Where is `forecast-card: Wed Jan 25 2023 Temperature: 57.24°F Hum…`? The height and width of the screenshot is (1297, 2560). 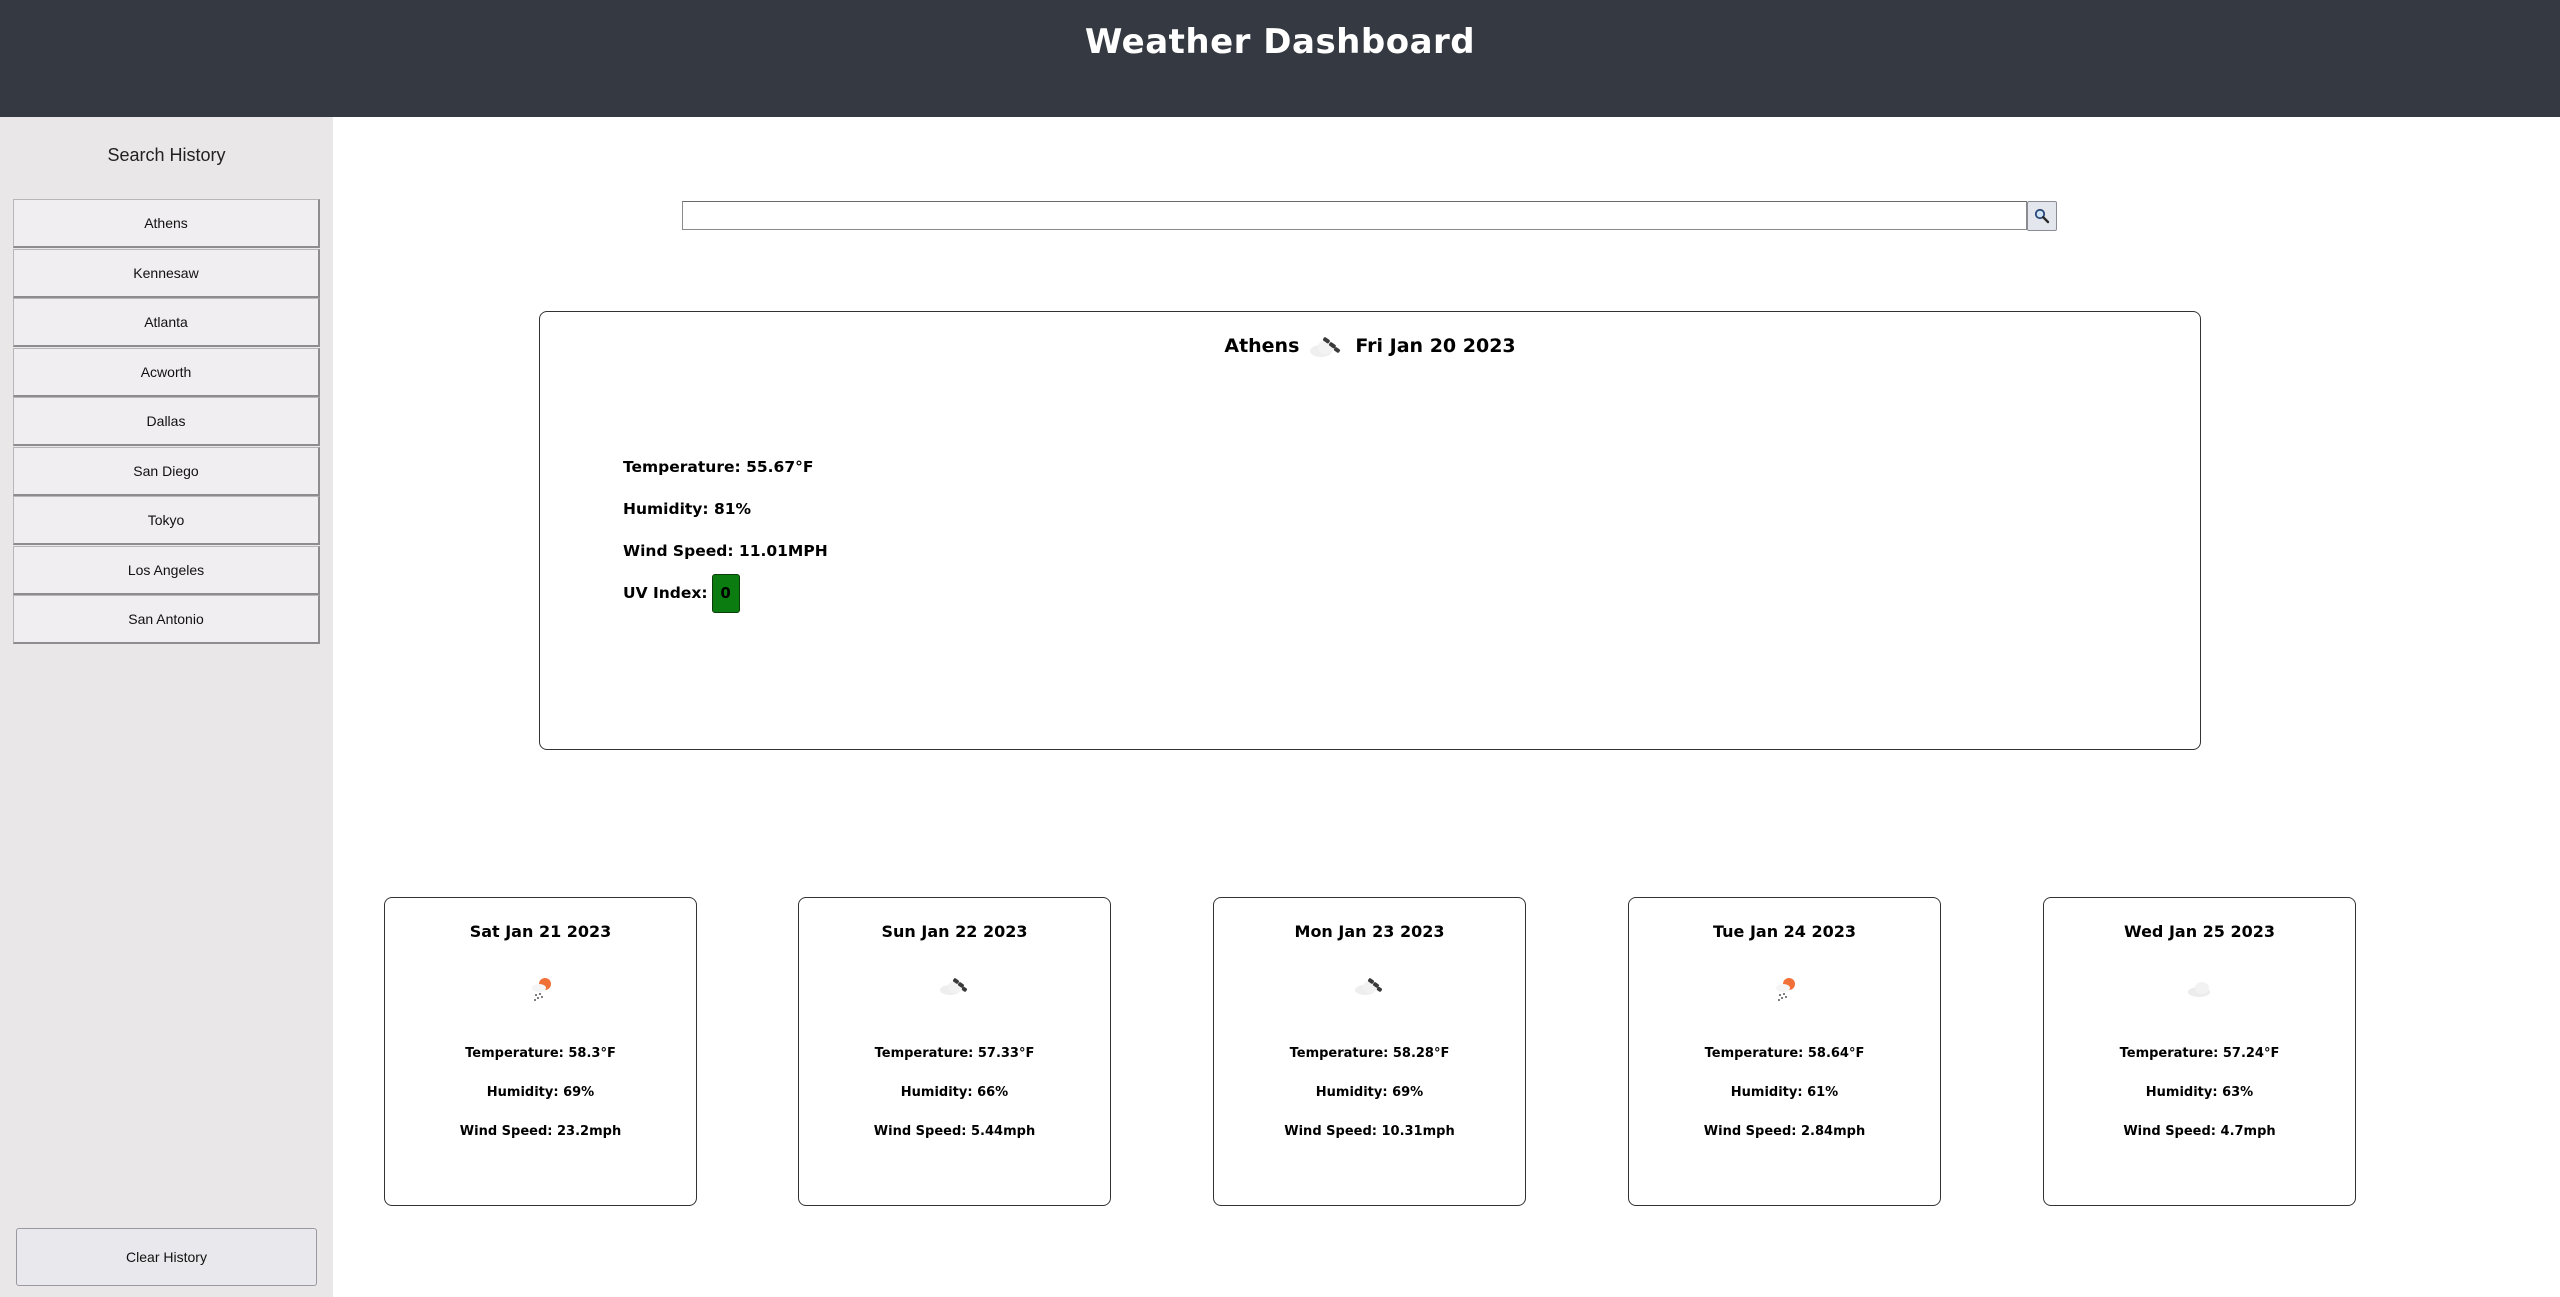
forecast-card: Wed Jan 25 2023 Temperature: 57.24°F Hum… is located at coordinates (2199, 1051).